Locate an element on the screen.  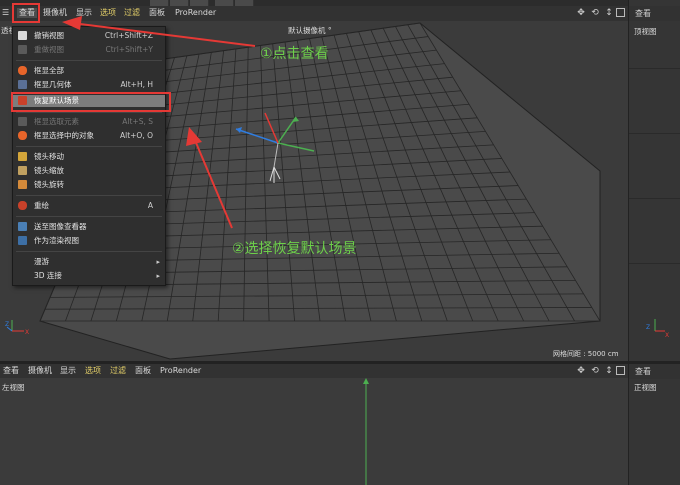
menu-item-shortcut: Alt+H, H is located at coordinates (137, 84).